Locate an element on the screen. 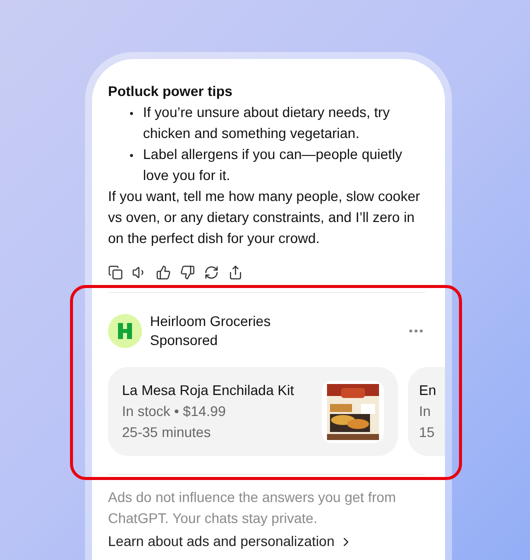  product-card: La Mesa Roja Enchilada Kit In stock • $14.99 25-35 minutes is located at coordinates (253, 411).